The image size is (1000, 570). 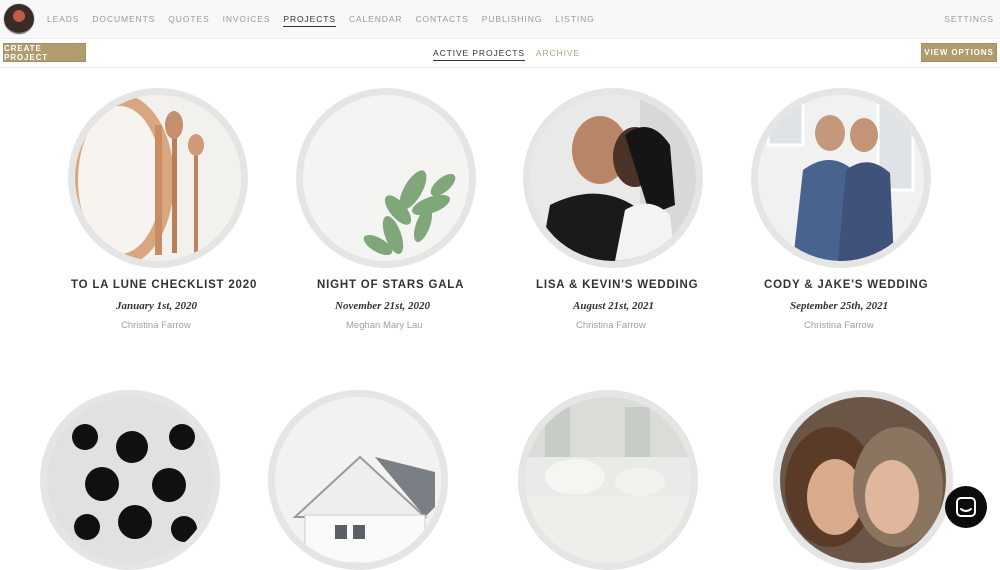 I want to click on nav-listing: LISTING, so click(x=574, y=20).